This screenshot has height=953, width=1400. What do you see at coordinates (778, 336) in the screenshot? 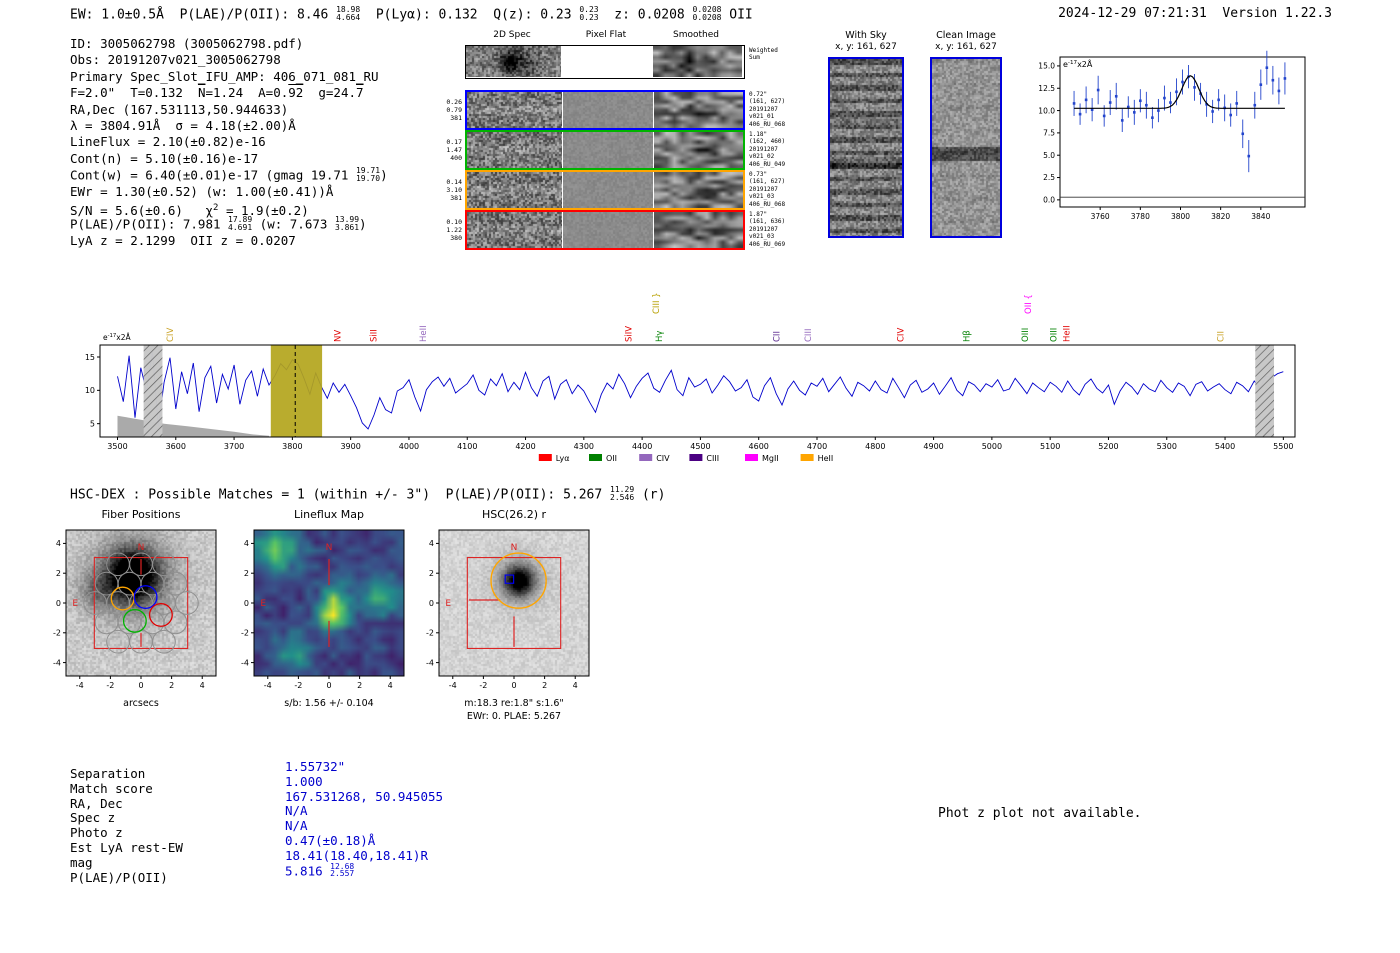
I see `svg-text: CII` at bounding box center [778, 336].